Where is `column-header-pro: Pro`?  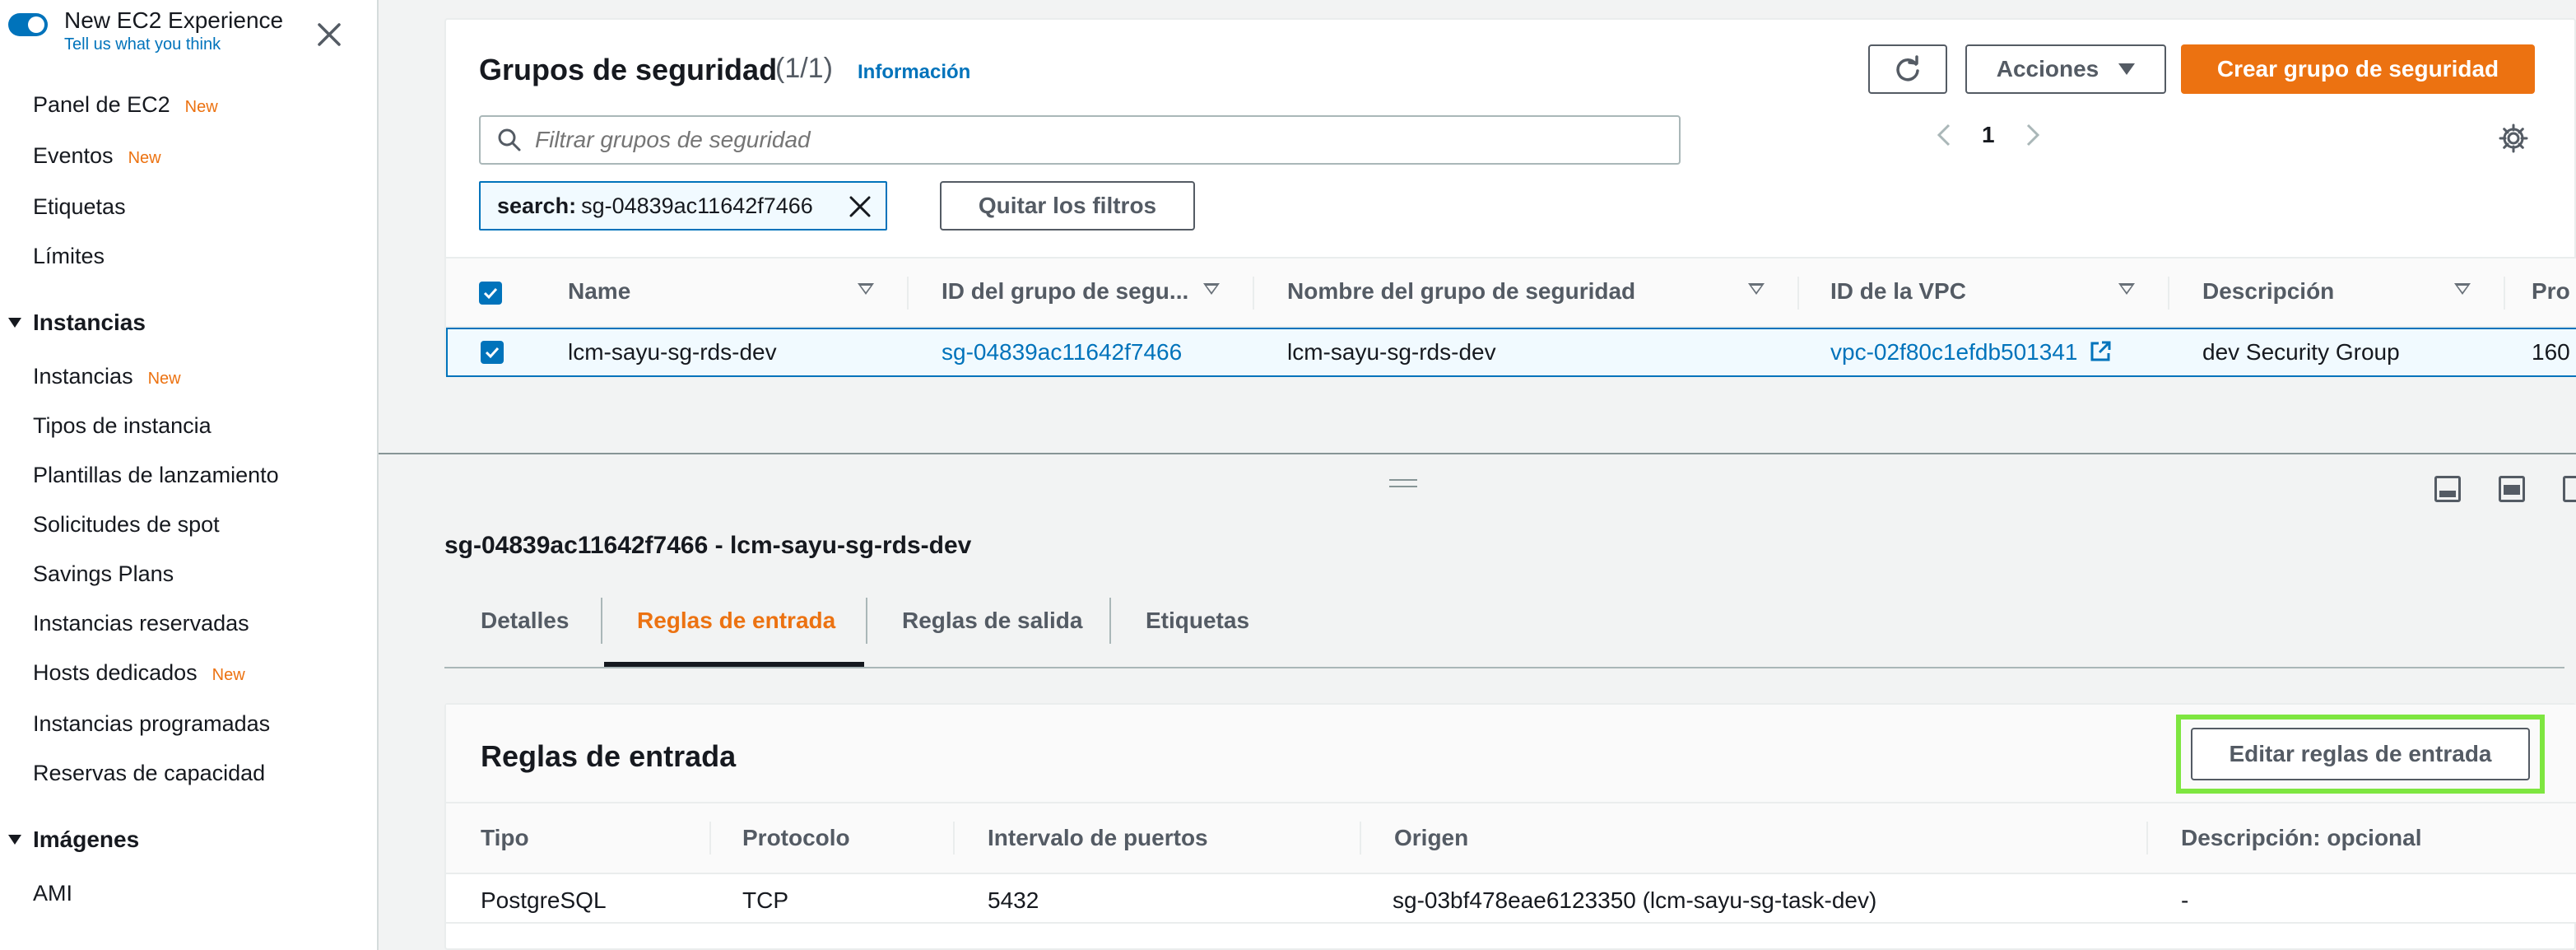 column-header-pro: Pro is located at coordinates (2551, 291).